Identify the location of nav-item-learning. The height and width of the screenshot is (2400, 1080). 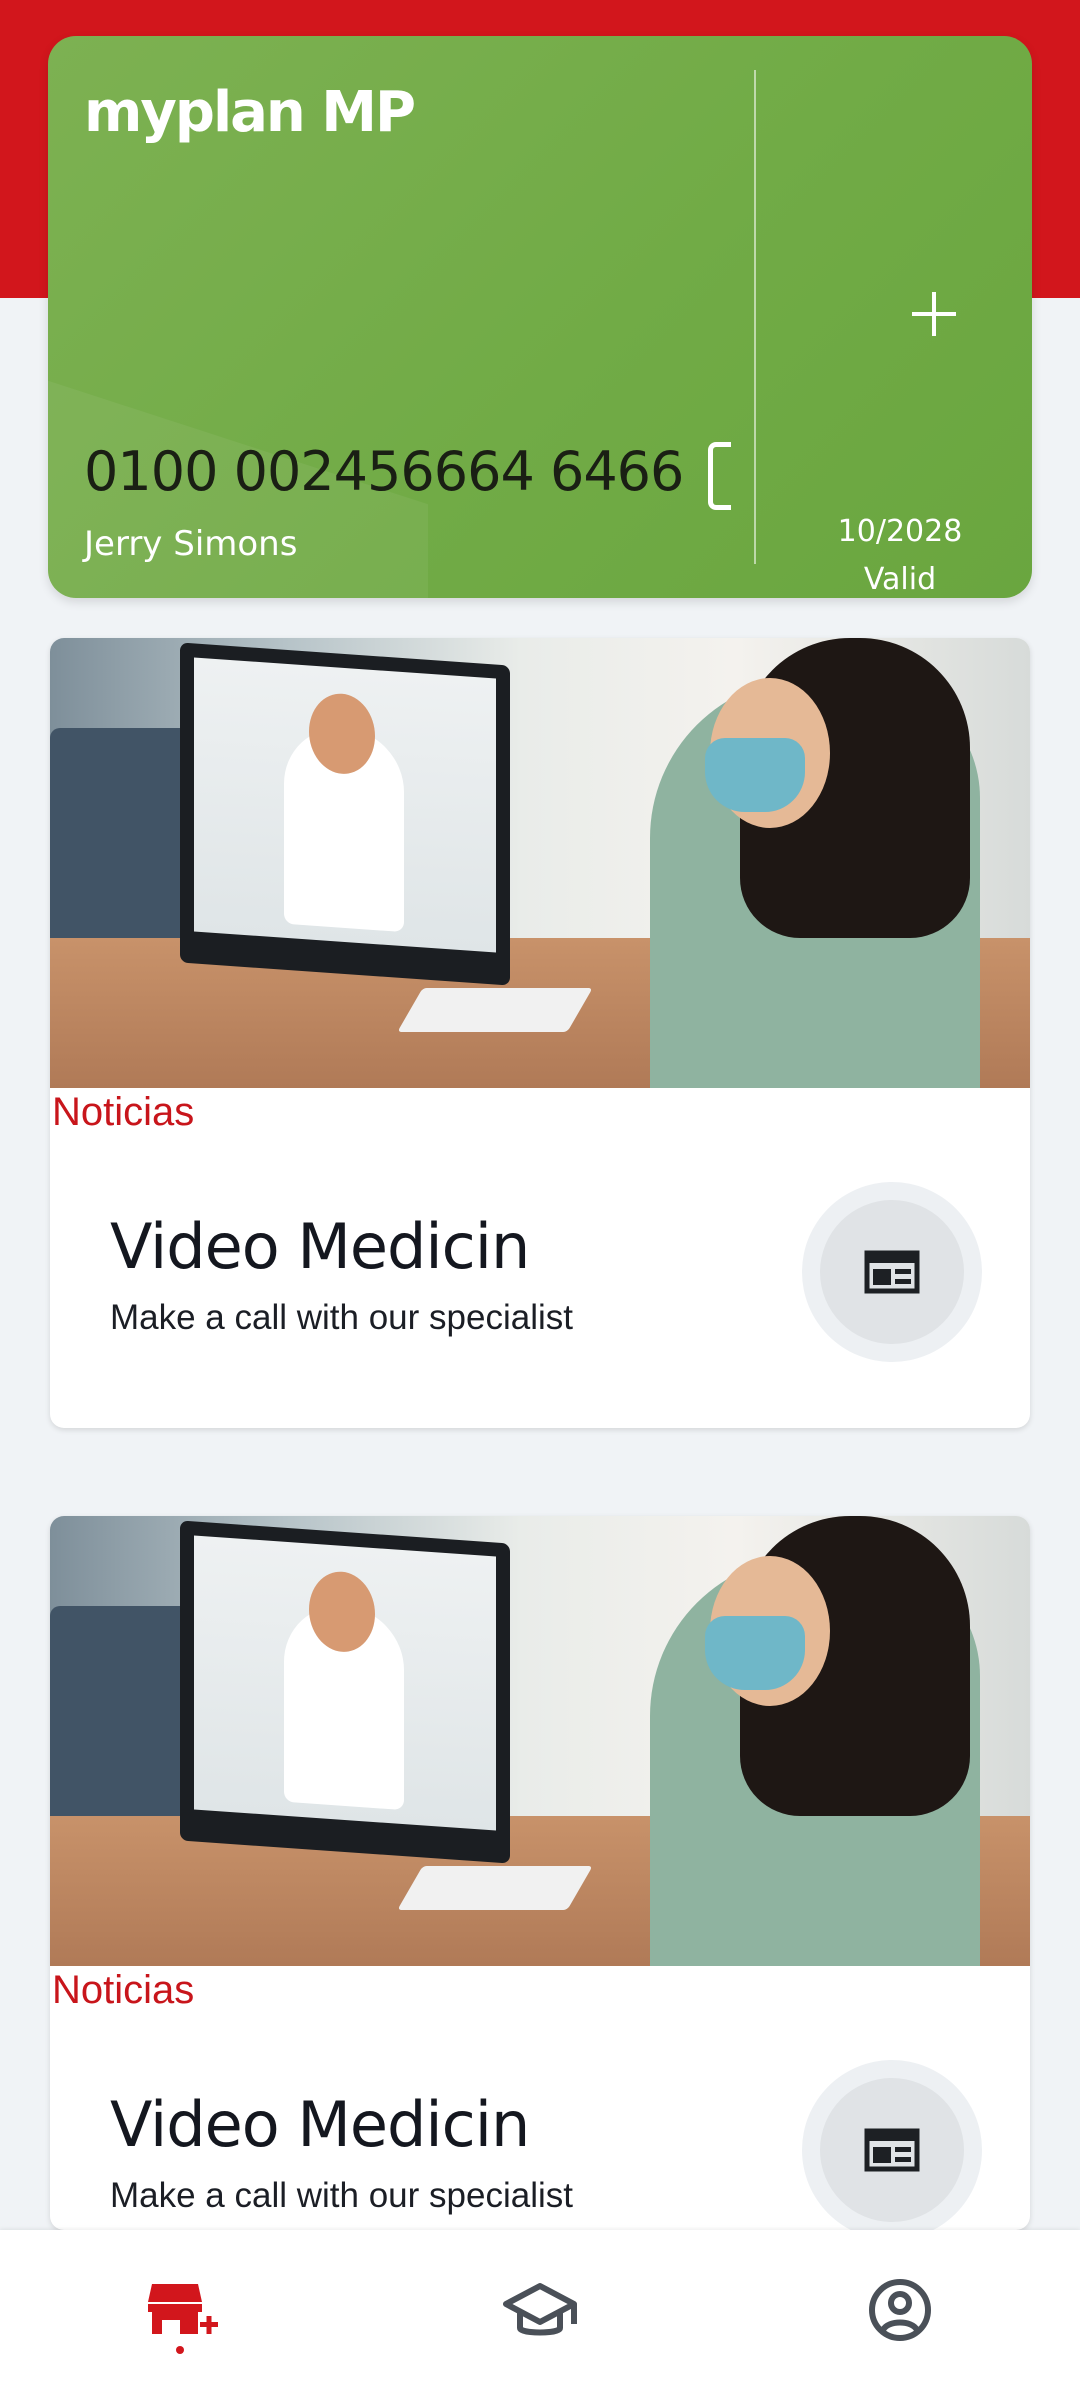
(540, 2310).